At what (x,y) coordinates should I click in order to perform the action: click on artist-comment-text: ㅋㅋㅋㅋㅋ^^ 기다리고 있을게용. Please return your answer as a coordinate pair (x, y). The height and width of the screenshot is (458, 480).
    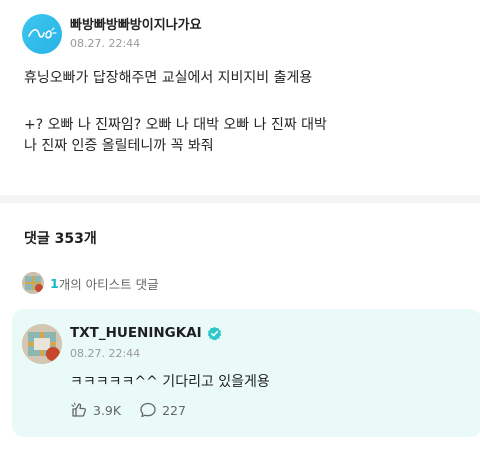
    Looking at the image, I should click on (170, 382).